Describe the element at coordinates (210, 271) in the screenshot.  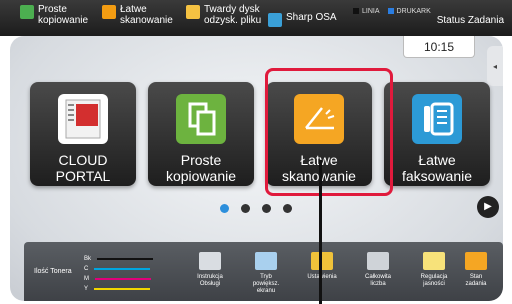
I see `manual-button: Instrukcja Obsługi` at that location.